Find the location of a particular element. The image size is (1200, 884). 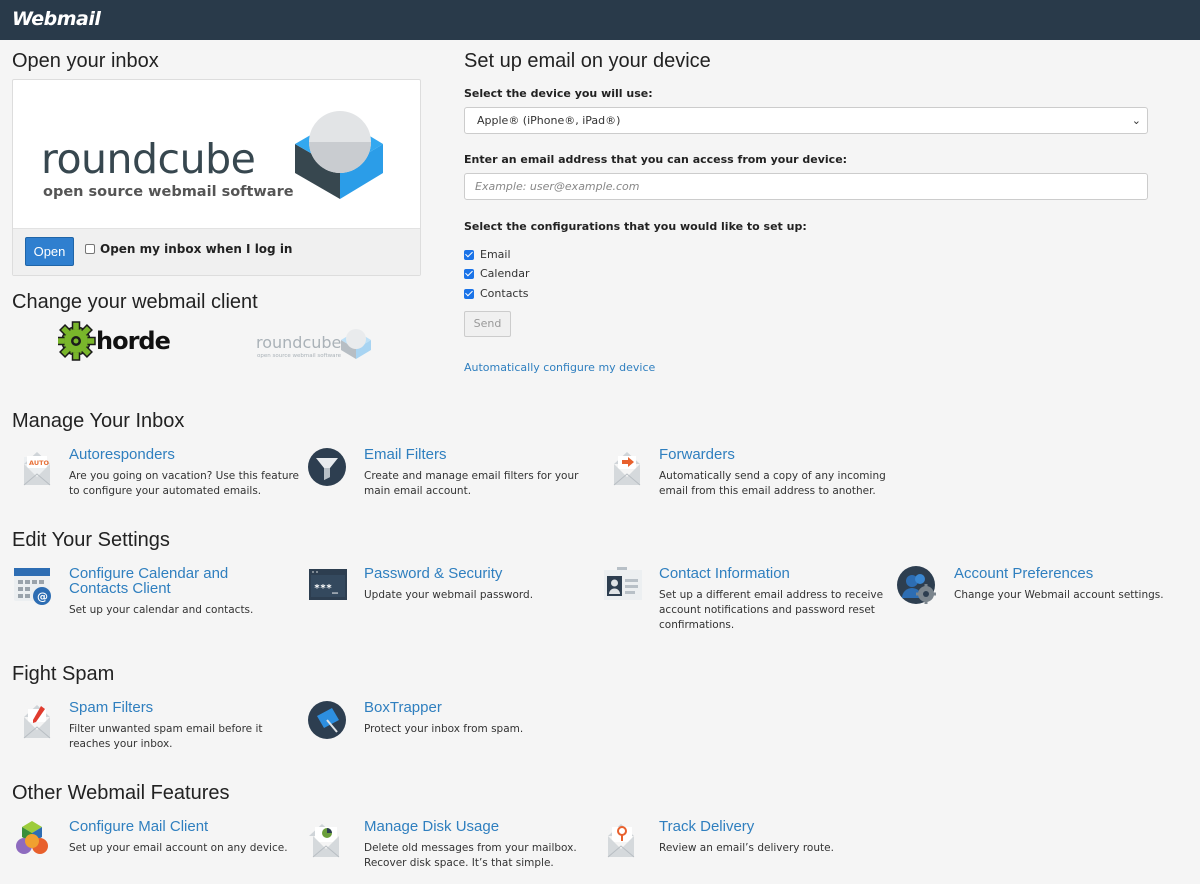

config-email-option: Email is located at coordinates (487, 254).